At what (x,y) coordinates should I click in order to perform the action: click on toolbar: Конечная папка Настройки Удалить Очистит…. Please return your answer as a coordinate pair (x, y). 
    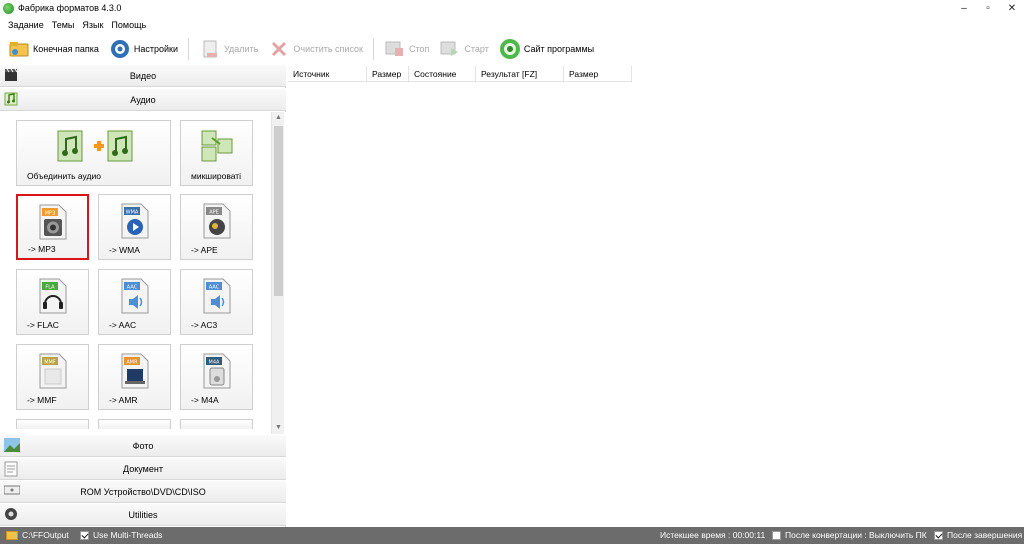
    Looking at the image, I should click on (512, 49).